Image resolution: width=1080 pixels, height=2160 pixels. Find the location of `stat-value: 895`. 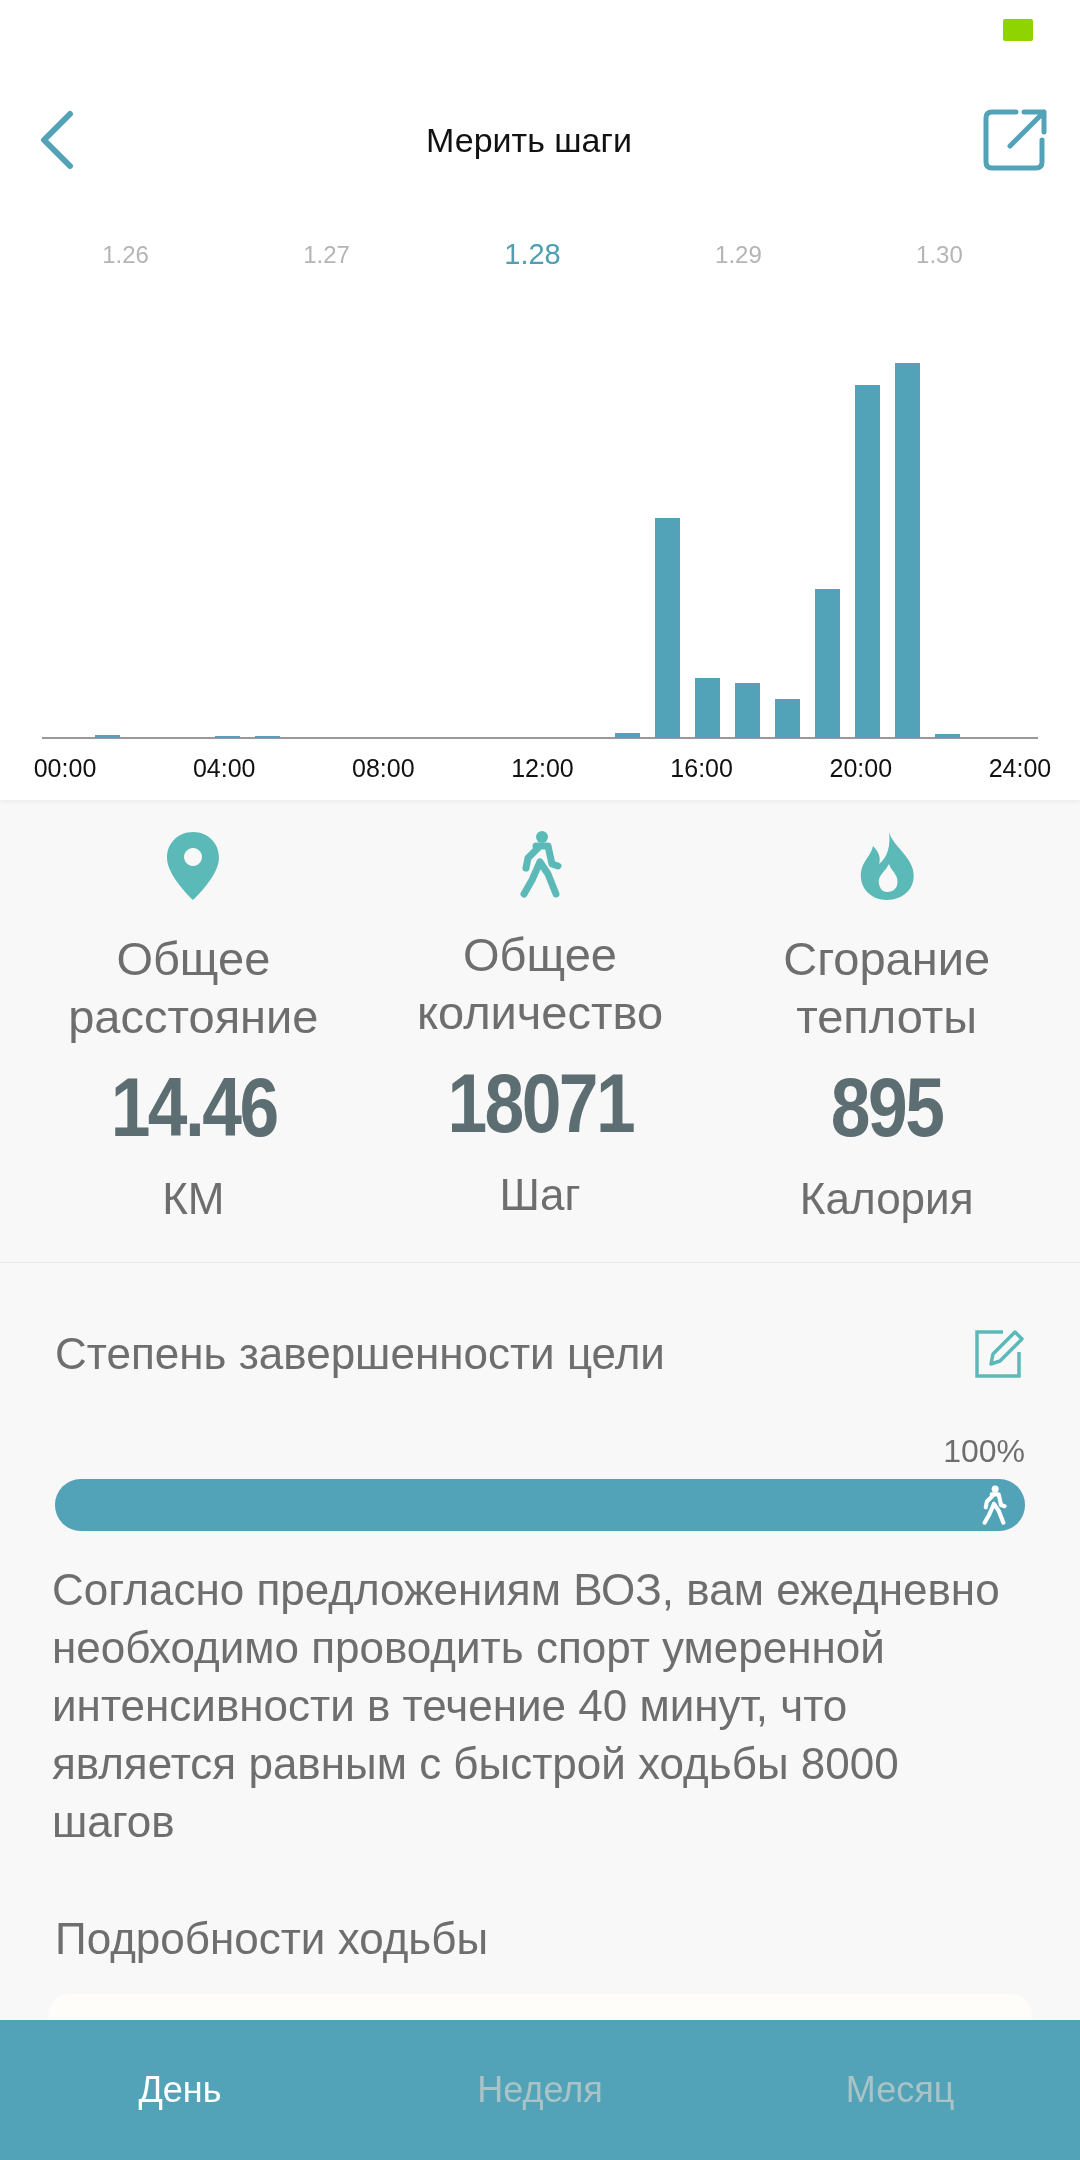

stat-value: 895 is located at coordinates (886, 1106).